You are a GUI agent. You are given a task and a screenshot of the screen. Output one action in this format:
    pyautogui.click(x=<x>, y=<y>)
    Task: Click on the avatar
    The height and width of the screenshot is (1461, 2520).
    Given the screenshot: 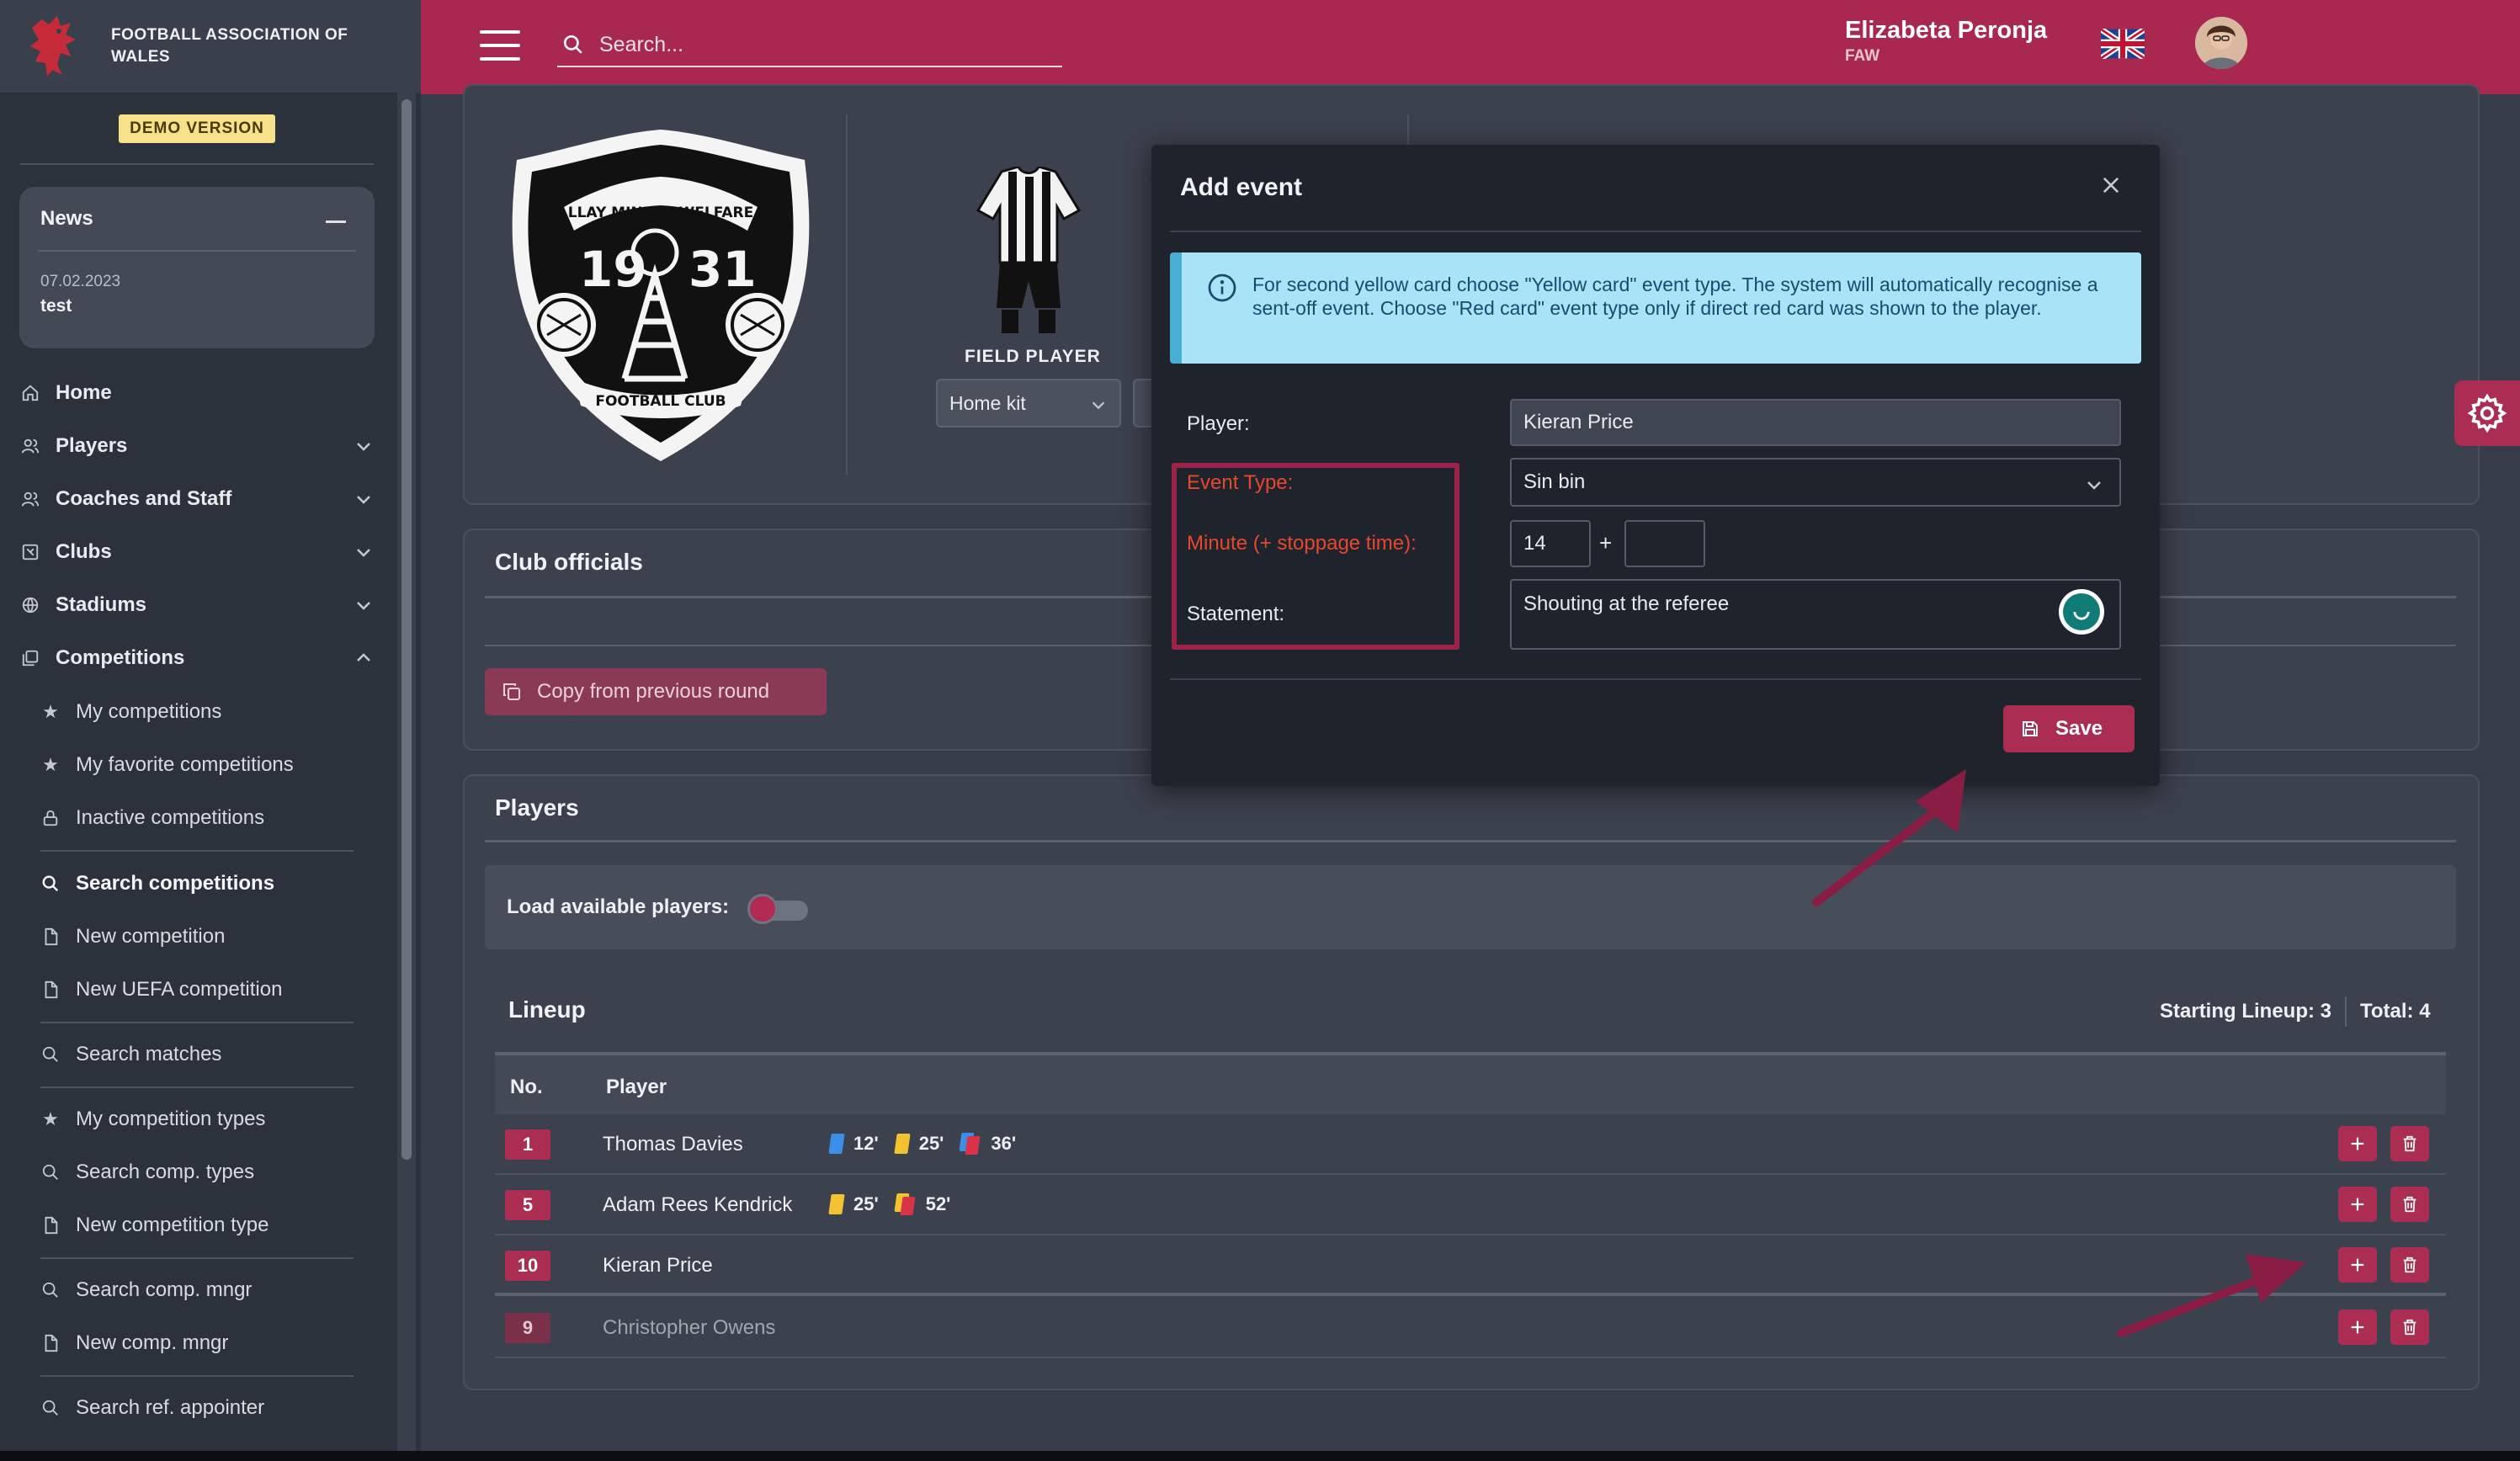 What is the action you would take?
    pyautogui.click(x=2221, y=43)
    